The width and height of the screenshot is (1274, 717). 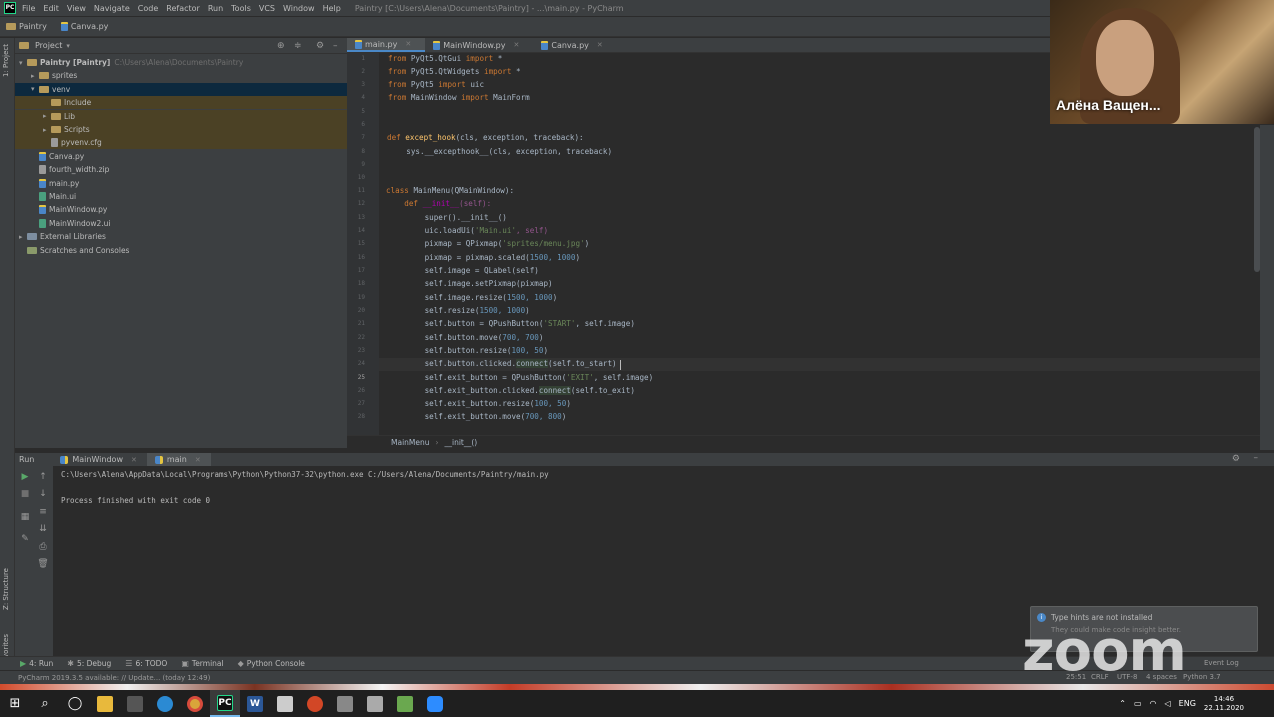 What do you see at coordinates (459, 97) in the screenshot?
I see `code-line-4: from MainWindow import MainForm` at bounding box center [459, 97].